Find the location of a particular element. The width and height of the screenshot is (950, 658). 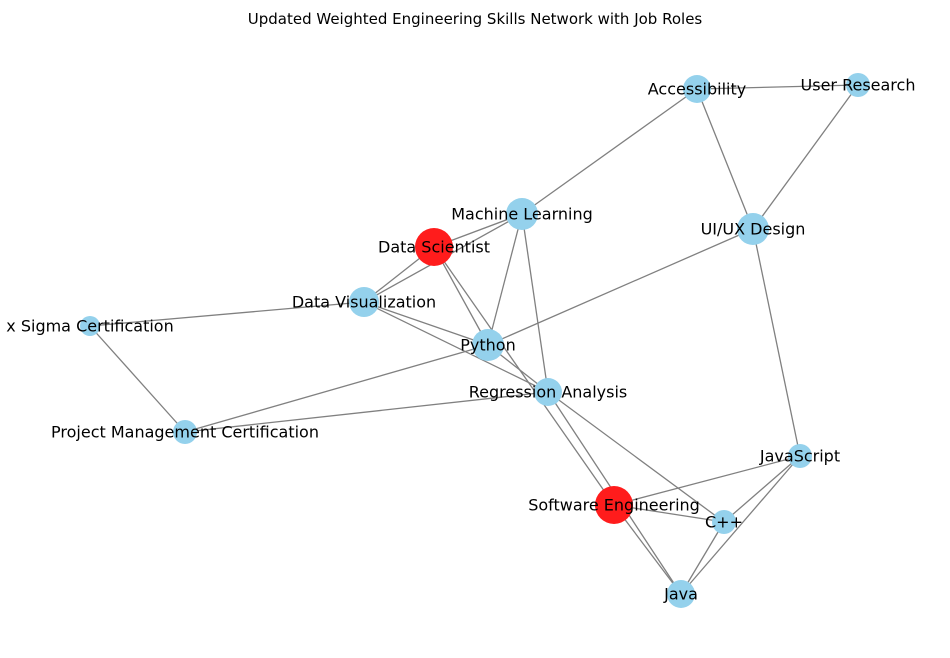

node-label-pm-cert: Project Management Certification is located at coordinates (185, 432).